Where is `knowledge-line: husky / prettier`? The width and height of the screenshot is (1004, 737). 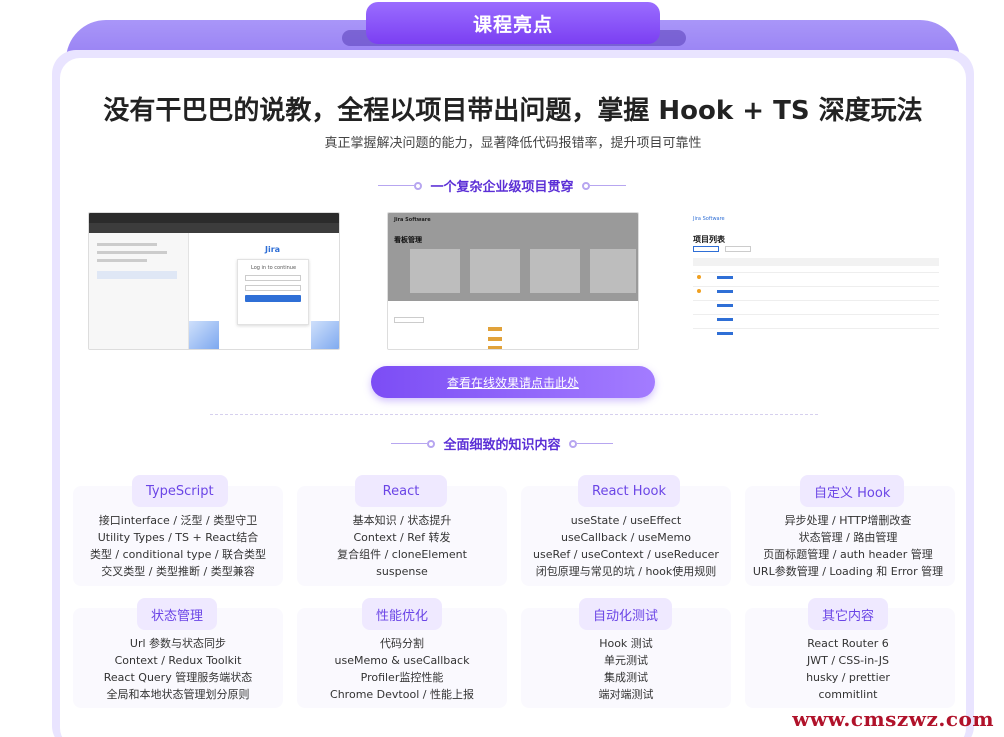
knowledge-line: husky / prettier is located at coordinates (848, 677).